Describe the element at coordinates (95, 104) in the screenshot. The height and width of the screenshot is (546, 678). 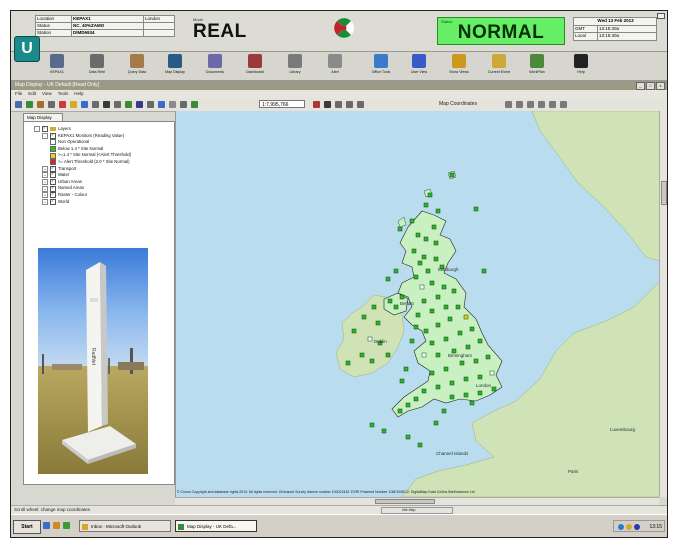
I see `pan-icon` at that location.